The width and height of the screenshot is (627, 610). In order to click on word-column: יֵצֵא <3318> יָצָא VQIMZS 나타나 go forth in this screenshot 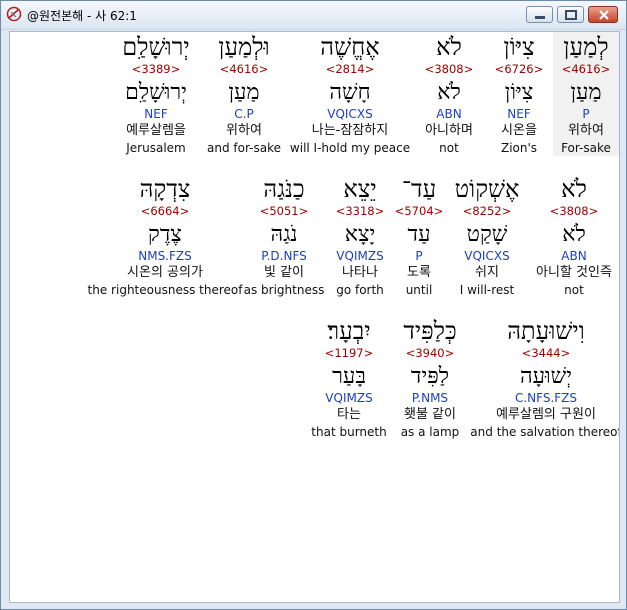, I will do `click(360, 236)`.